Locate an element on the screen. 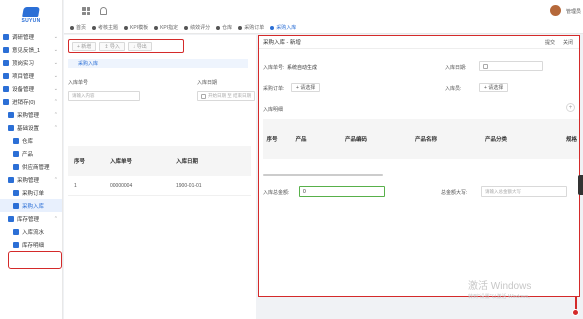  logo-text: SUYUN is located at coordinates (31, 20).